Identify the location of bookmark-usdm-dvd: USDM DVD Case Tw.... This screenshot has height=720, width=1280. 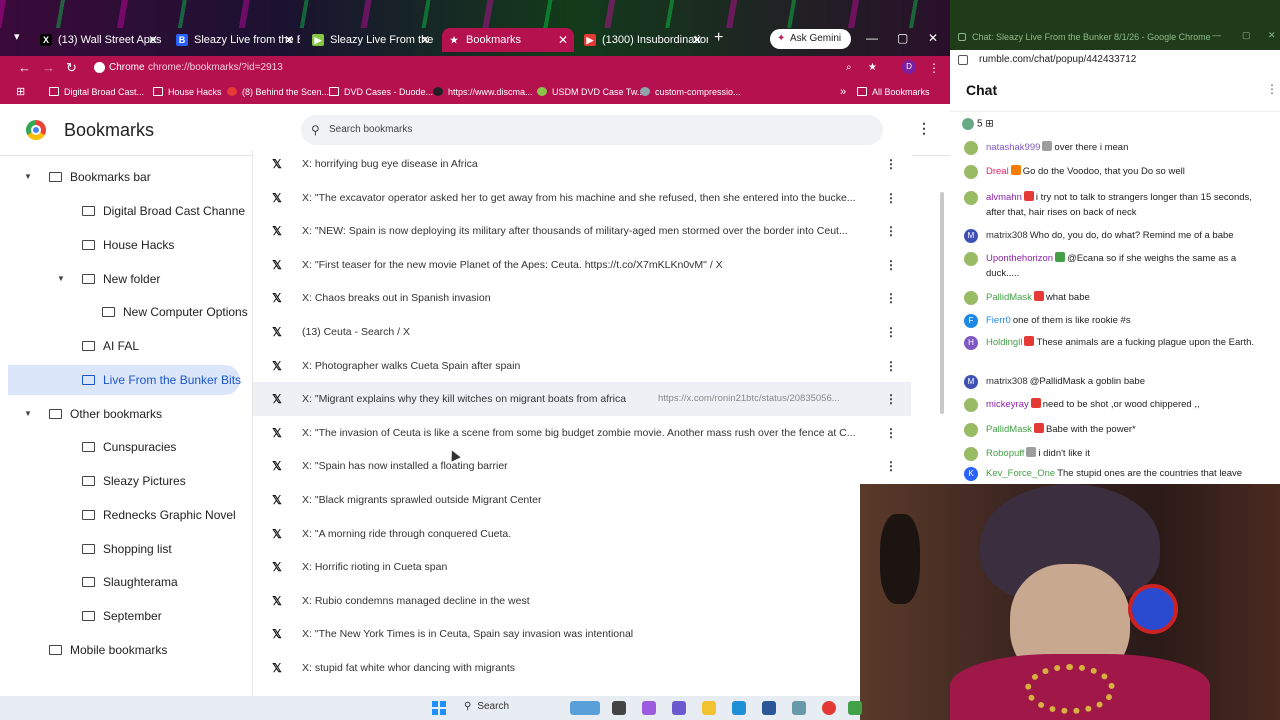
(590, 92).